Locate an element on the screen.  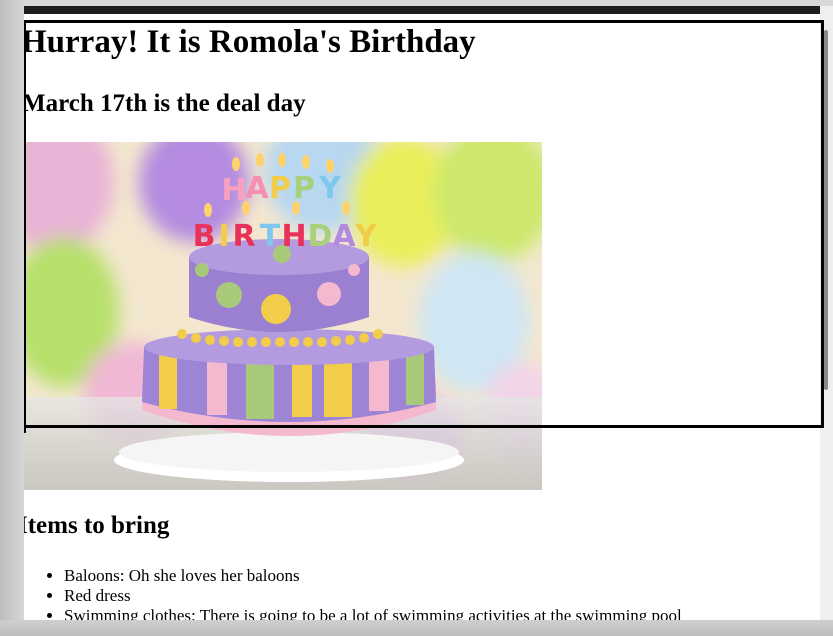
page-title: Hurray! It is Romola's Birthday is located at coordinates (250, 42).